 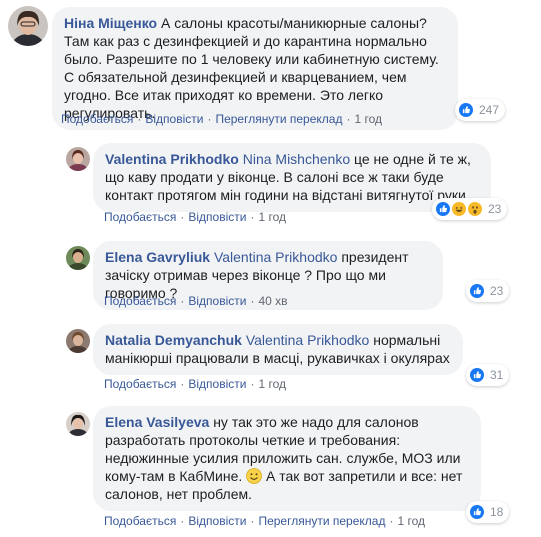 What do you see at coordinates (475, 209) in the screenshot?
I see `wow-icon` at bounding box center [475, 209].